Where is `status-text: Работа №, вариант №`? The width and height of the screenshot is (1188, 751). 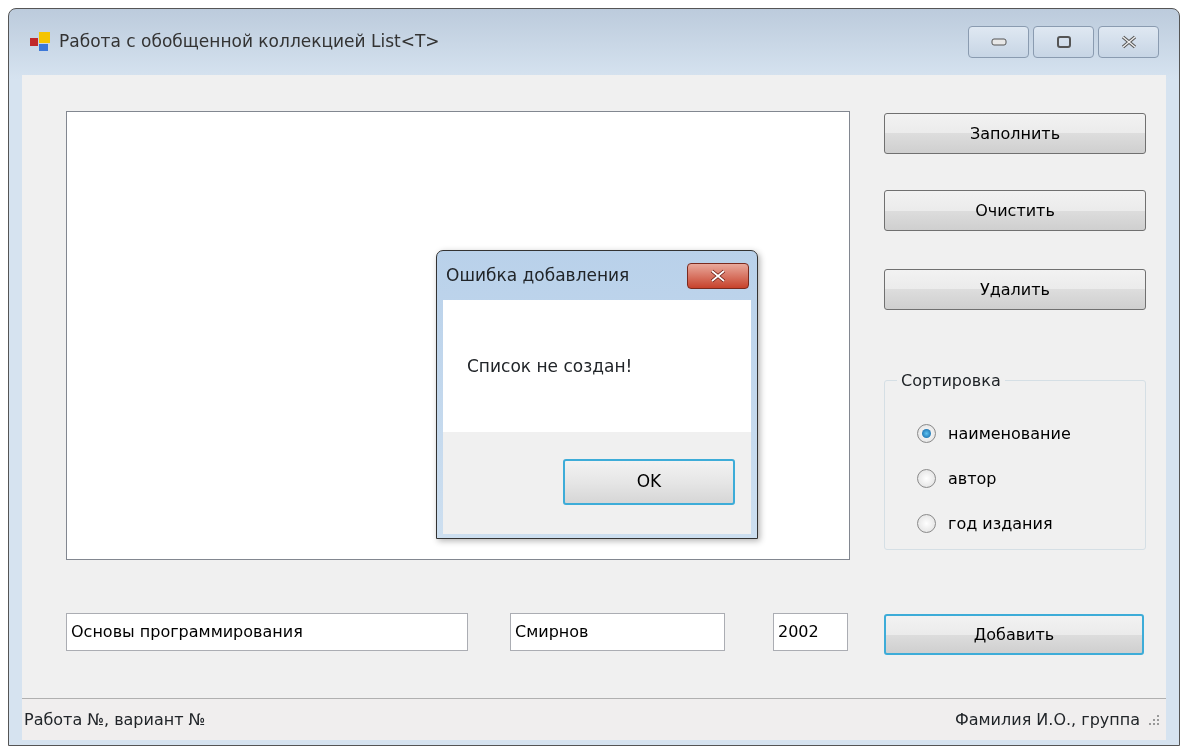 status-text: Работа №, вариант № is located at coordinates (115, 719).